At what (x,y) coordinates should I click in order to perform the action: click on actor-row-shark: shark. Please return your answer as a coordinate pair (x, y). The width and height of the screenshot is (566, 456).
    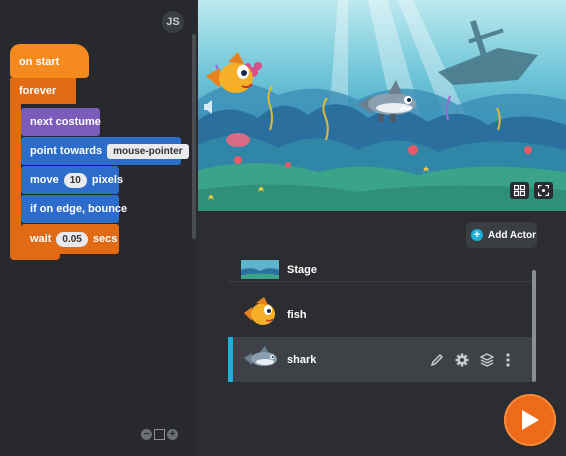
    Looking at the image, I should click on (380, 359).